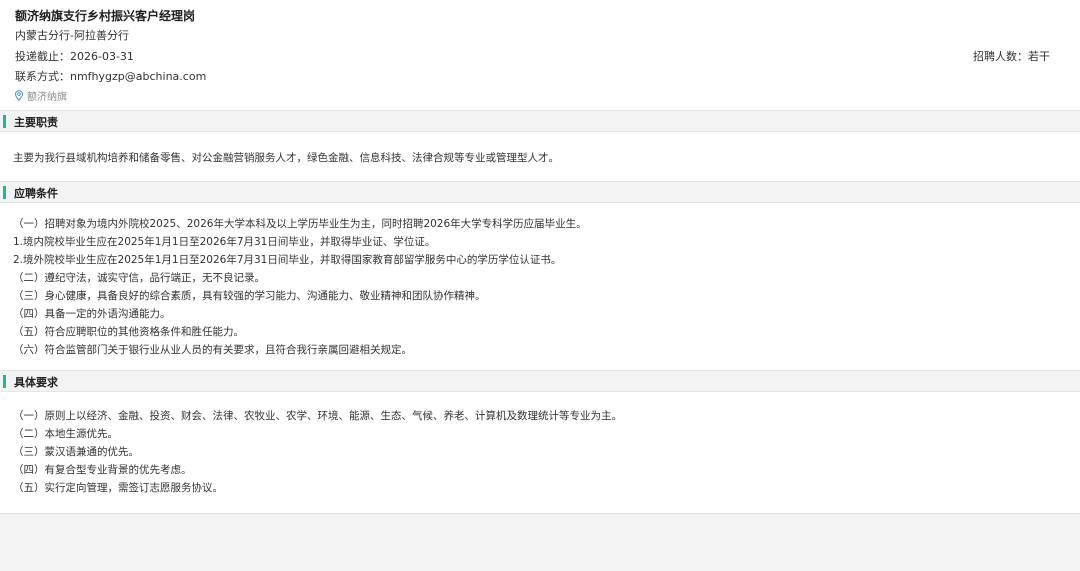 The height and width of the screenshot is (571, 1080). I want to click on condition-line: （二）遵纪守法，诚实守信，品行端正，无不良记录。, so click(139, 278).